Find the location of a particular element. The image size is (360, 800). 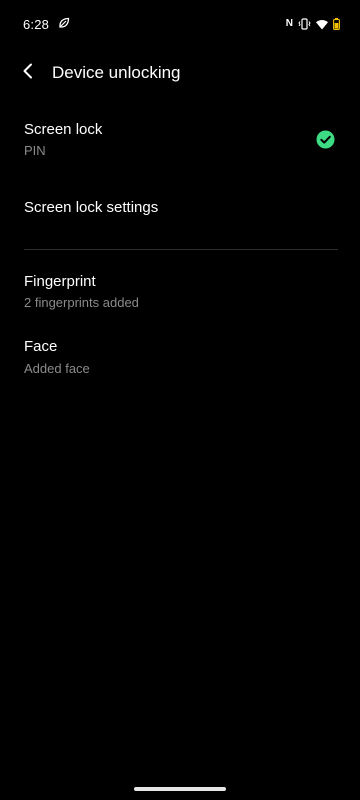

wifi-icon is located at coordinates (322, 24).